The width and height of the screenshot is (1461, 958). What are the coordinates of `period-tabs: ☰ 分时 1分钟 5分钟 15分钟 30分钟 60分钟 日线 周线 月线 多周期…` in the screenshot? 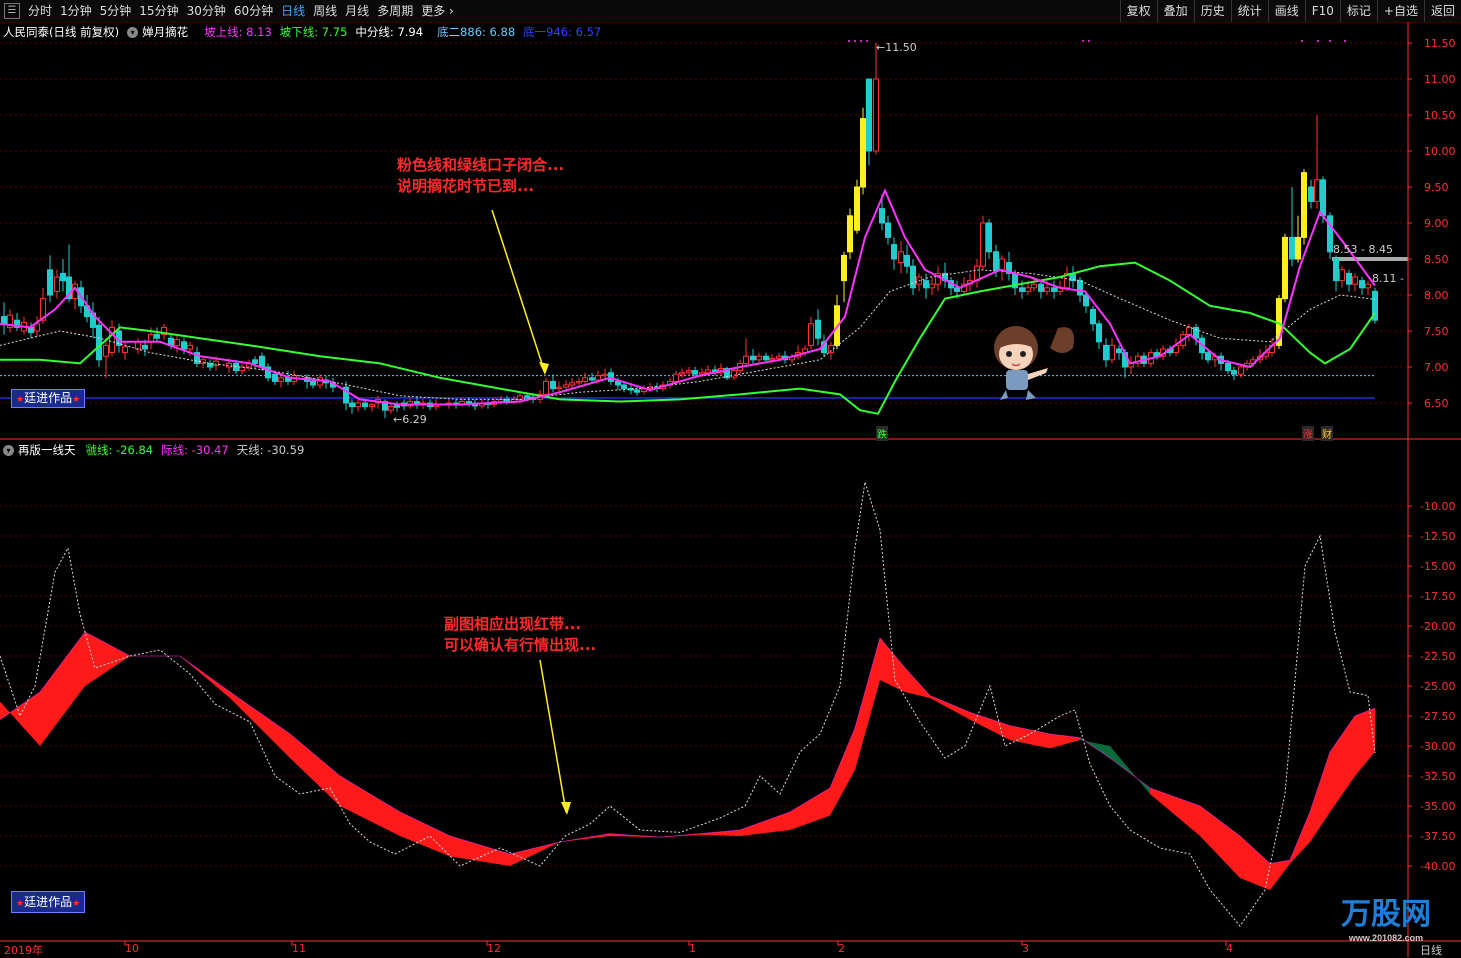 It's located at (229, 11).